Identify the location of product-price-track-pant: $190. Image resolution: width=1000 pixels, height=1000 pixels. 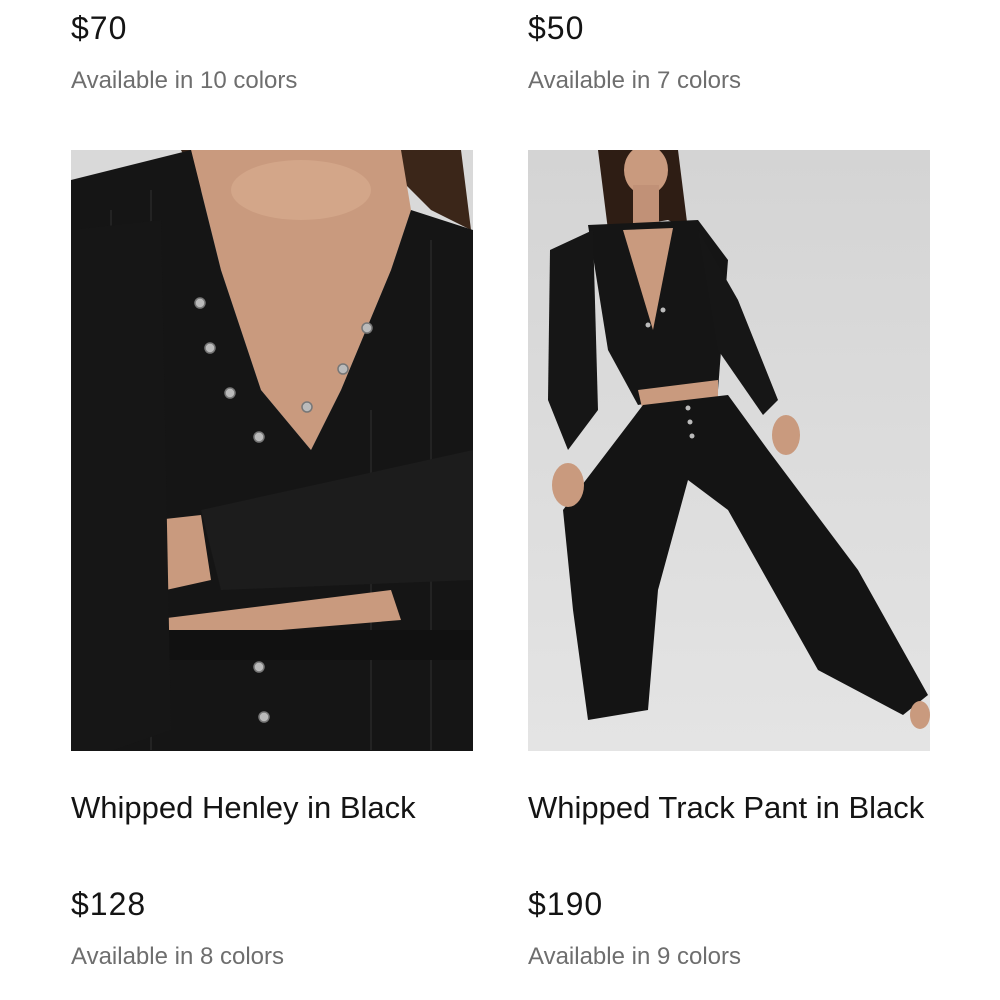
(566, 904).